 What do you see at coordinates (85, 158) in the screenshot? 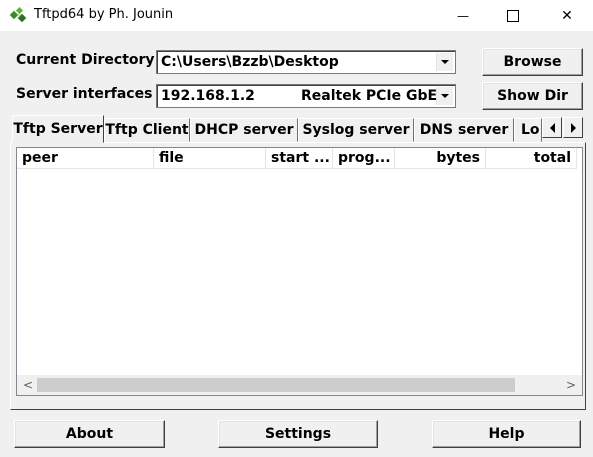
I see `column-header-peer: peer` at bounding box center [85, 158].